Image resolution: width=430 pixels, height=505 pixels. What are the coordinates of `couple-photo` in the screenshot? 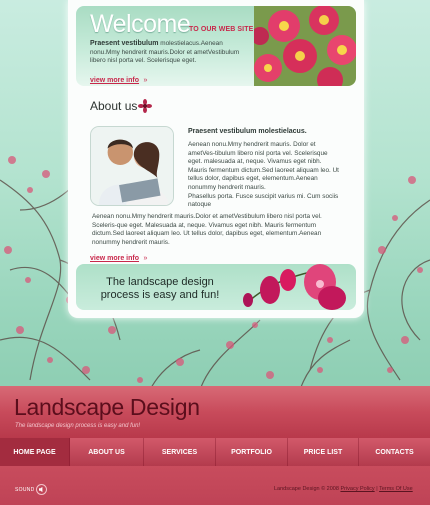 It's located at (132, 166).